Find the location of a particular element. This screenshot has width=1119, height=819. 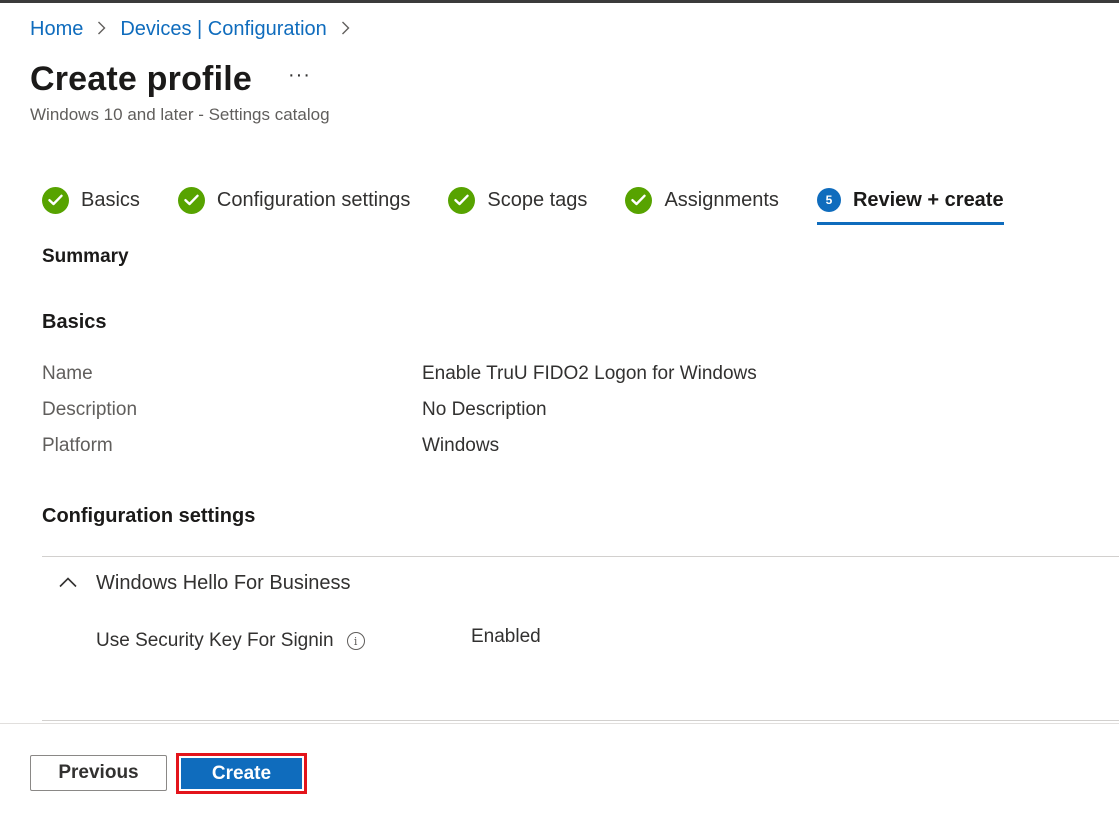

step-label: Review + create is located at coordinates (928, 199).